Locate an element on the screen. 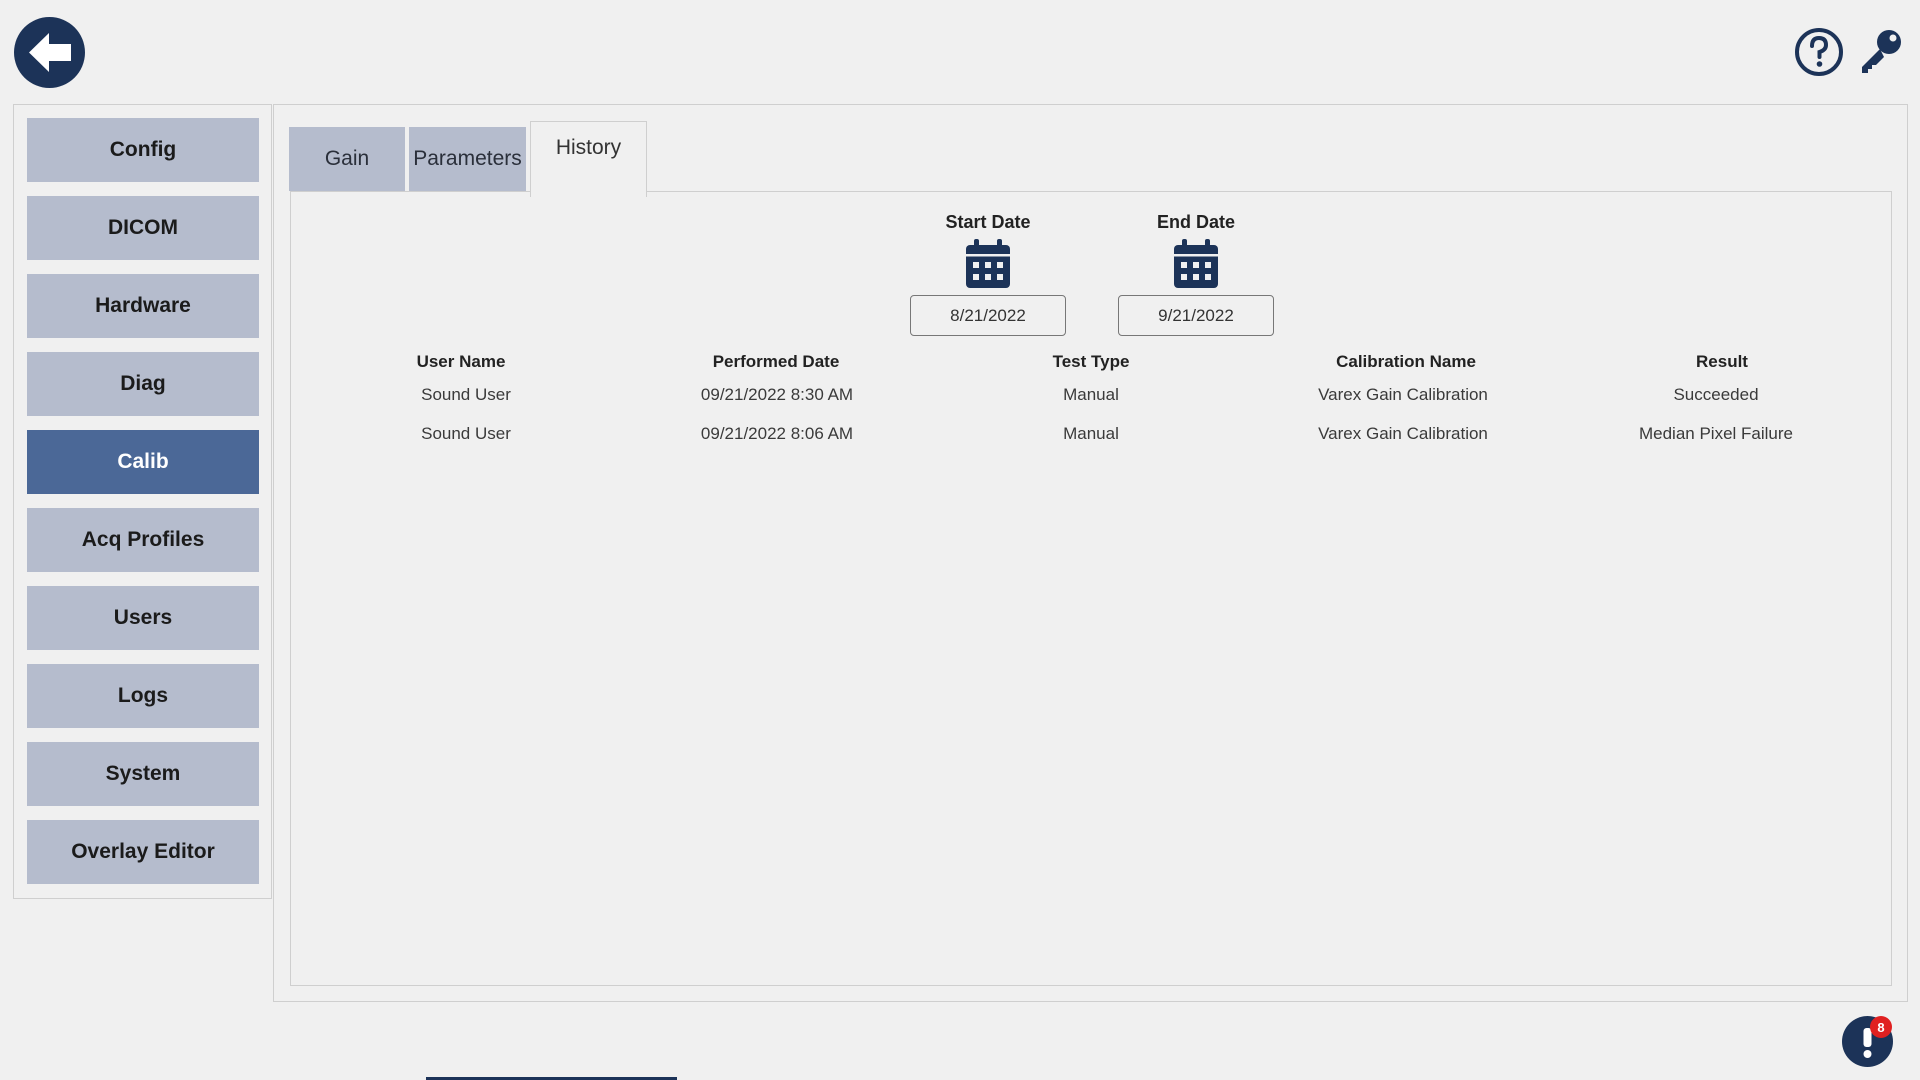 The height and width of the screenshot is (1080, 1920). tab-label: History is located at coordinates (588, 147).